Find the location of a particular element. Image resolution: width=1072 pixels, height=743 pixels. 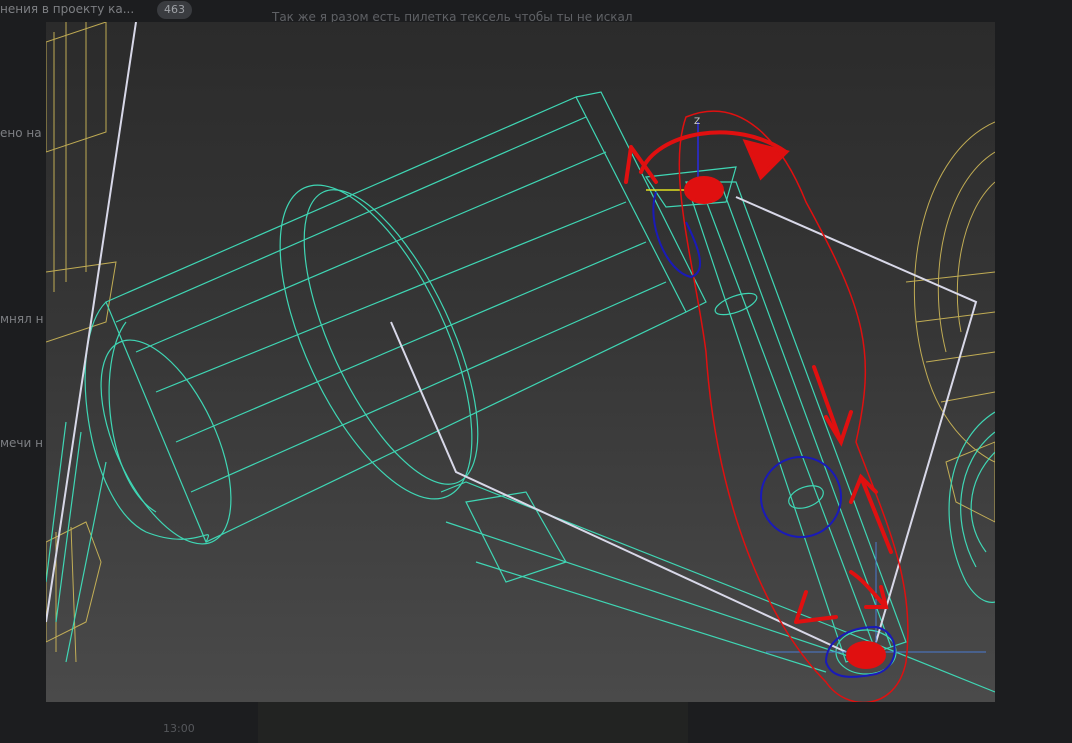

image-preview-strip is located at coordinates (473, 722).